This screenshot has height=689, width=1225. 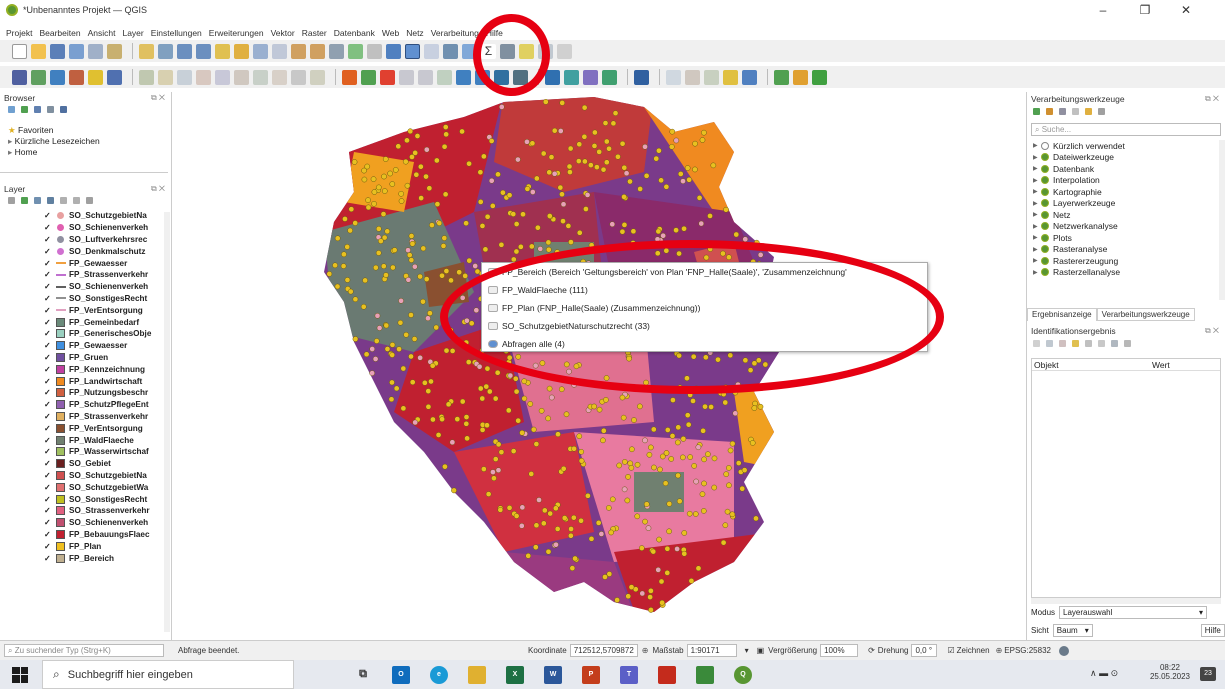 What do you see at coordinates (1186, 10) in the screenshot?
I see `close-button: ✕` at bounding box center [1186, 10].